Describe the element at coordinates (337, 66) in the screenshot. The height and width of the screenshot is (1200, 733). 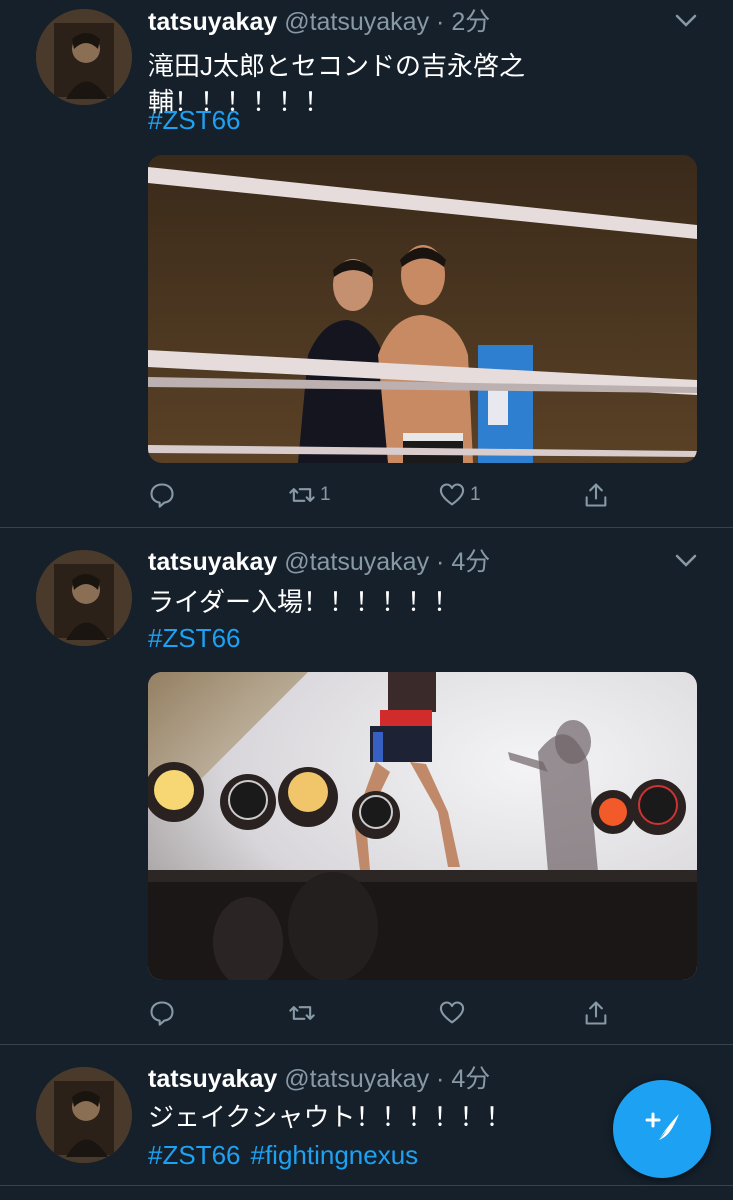
I see `tweet-text-line: 滝田J太郎とセコンドの吉永啓之` at that location.